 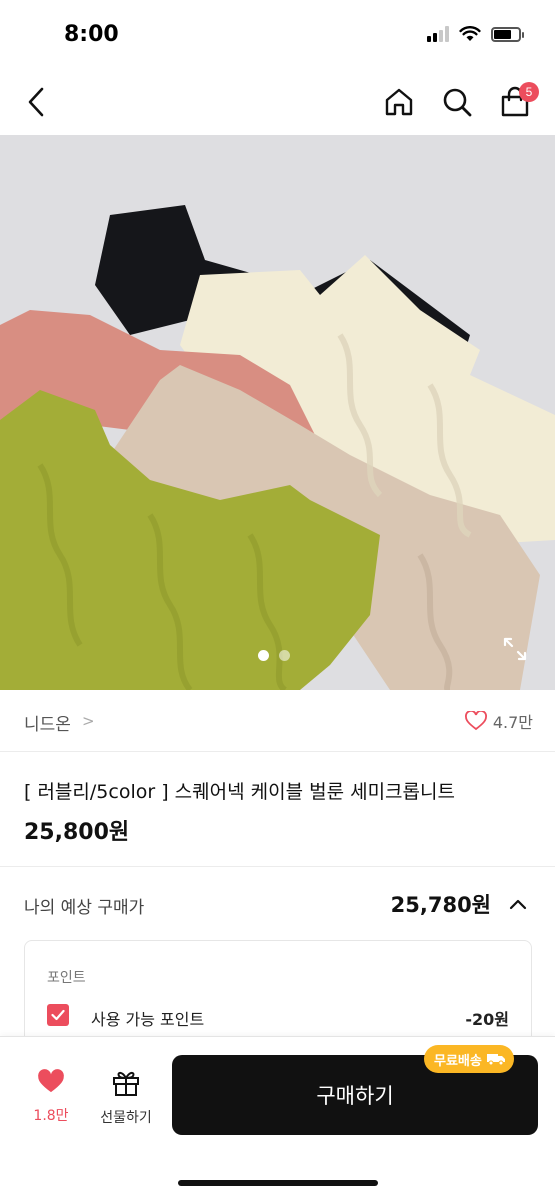 What do you see at coordinates (529, 92) in the screenshot?
I see `cart-count-badge: 5` at bounding box center [529, 92].